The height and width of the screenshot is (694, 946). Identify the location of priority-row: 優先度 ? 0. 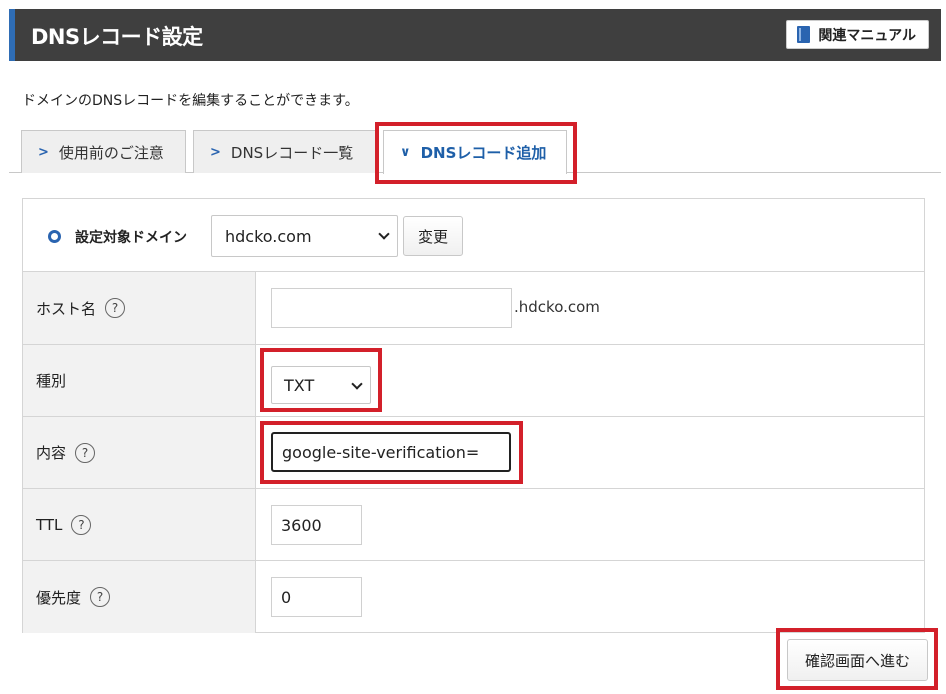
(473, 597).